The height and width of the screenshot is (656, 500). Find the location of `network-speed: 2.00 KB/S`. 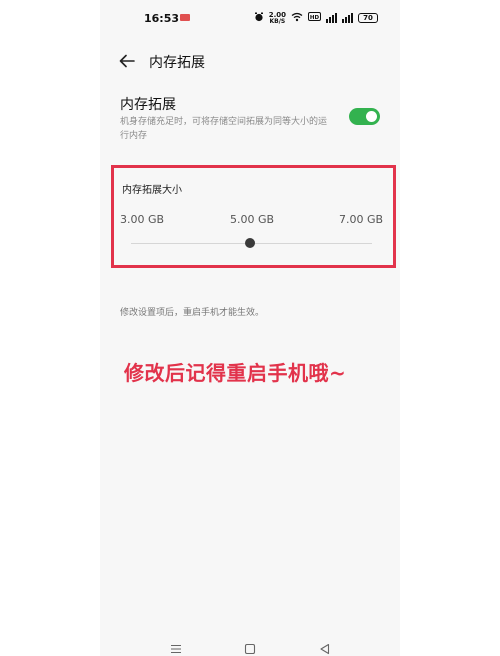

network-speed: 2.00 KB/S is located at coordinates (277, 18).